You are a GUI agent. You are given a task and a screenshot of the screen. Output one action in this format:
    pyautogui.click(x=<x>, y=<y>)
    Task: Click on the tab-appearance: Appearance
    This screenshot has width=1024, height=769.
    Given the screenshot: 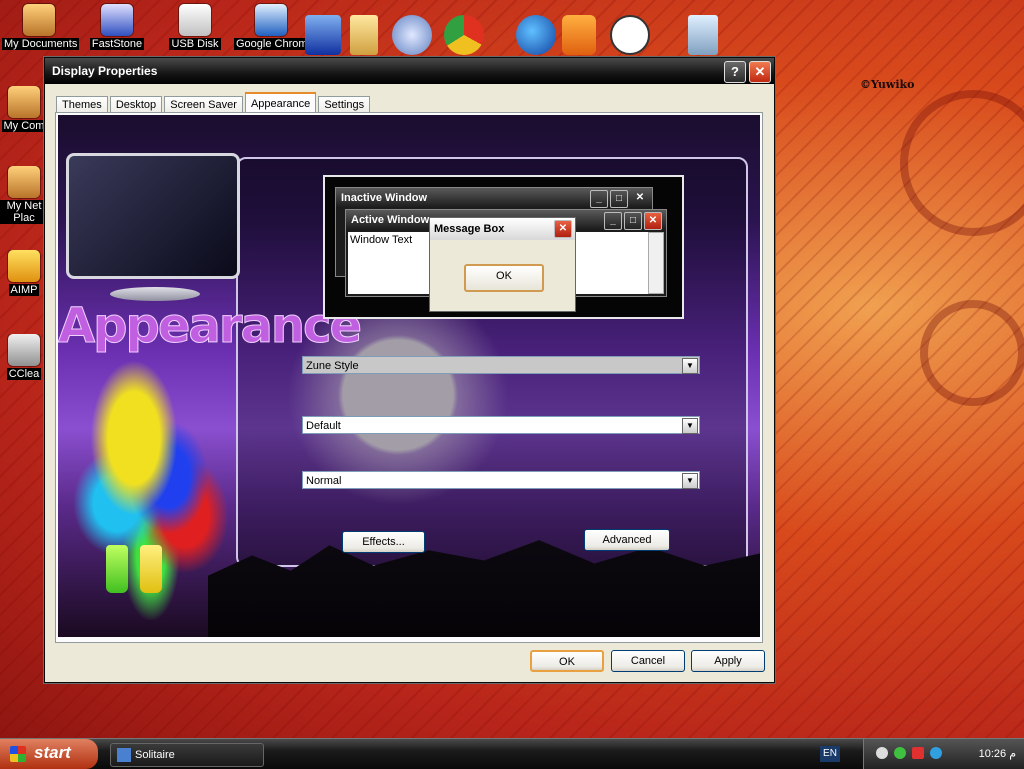 What is the action you would take?
    pyautogui.click(x=280, y=103)
    